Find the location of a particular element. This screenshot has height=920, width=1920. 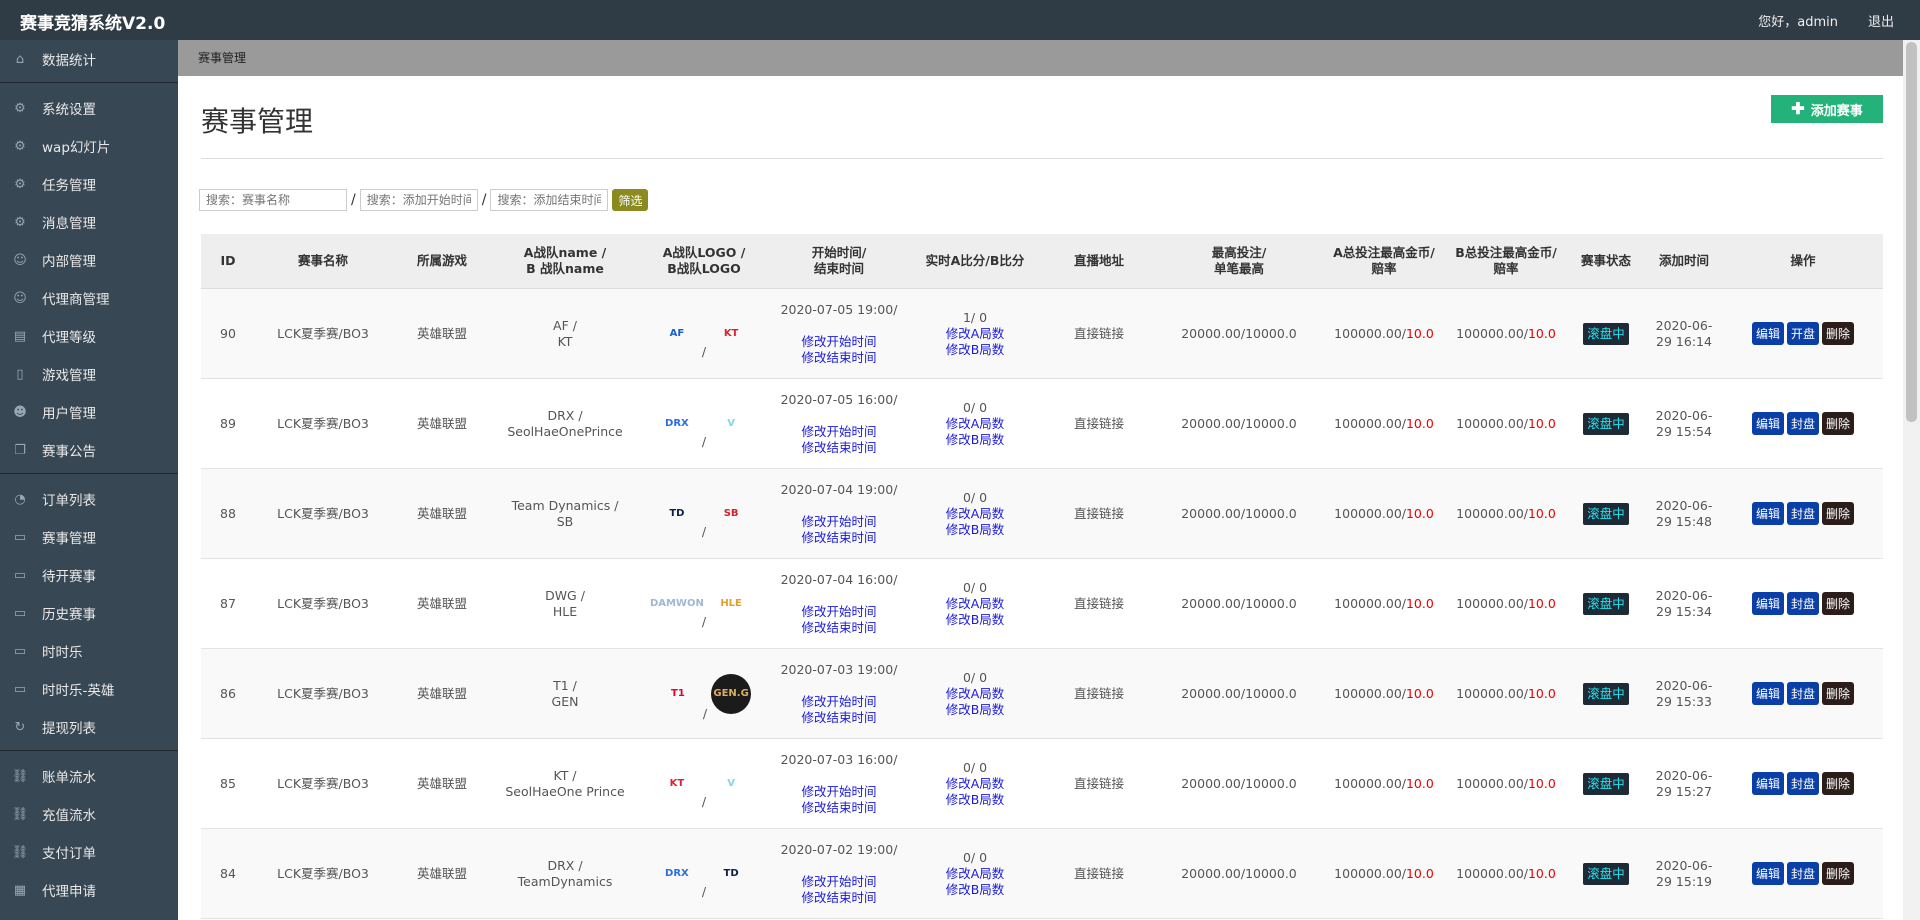

sidebar-item: ⚙ 系统设置 is located at coordinates (89, 108).